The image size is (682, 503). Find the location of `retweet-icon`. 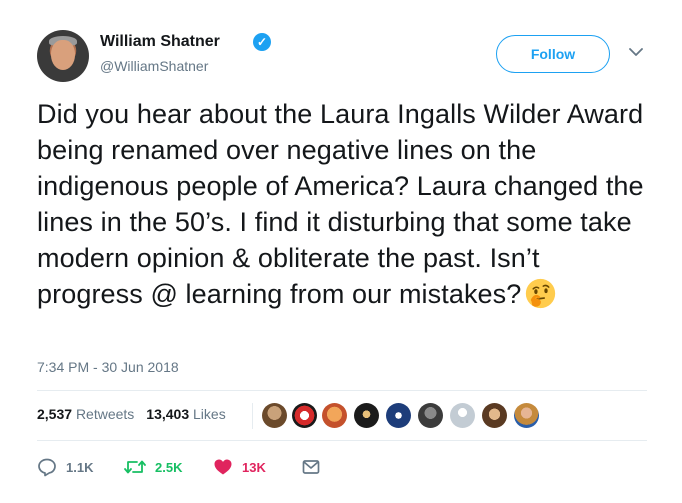

retweet-icon is located at coordinates (135, 467).